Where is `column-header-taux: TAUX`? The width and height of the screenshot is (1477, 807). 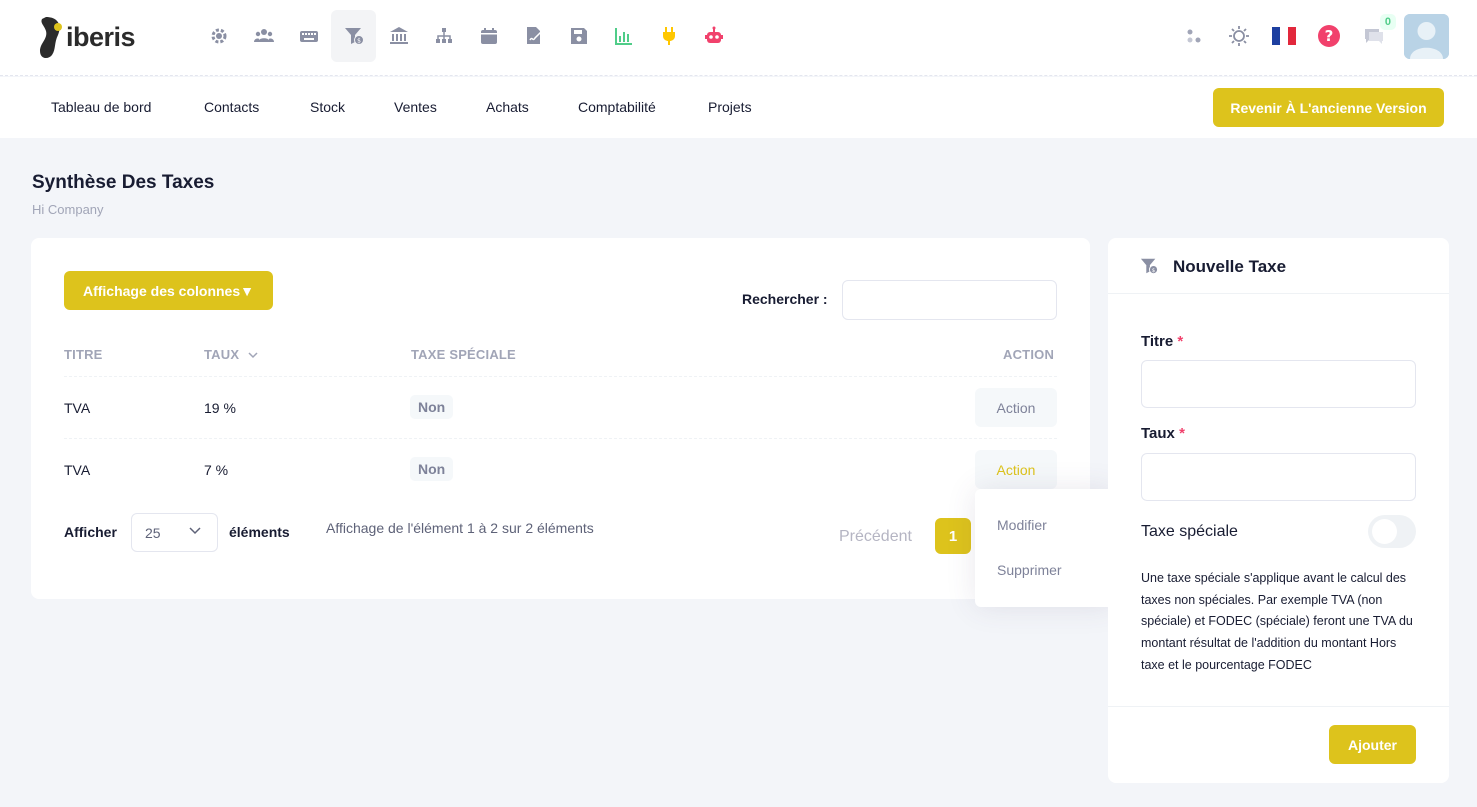 column-header-taux: TAUX is located at coordinates (231, 354).